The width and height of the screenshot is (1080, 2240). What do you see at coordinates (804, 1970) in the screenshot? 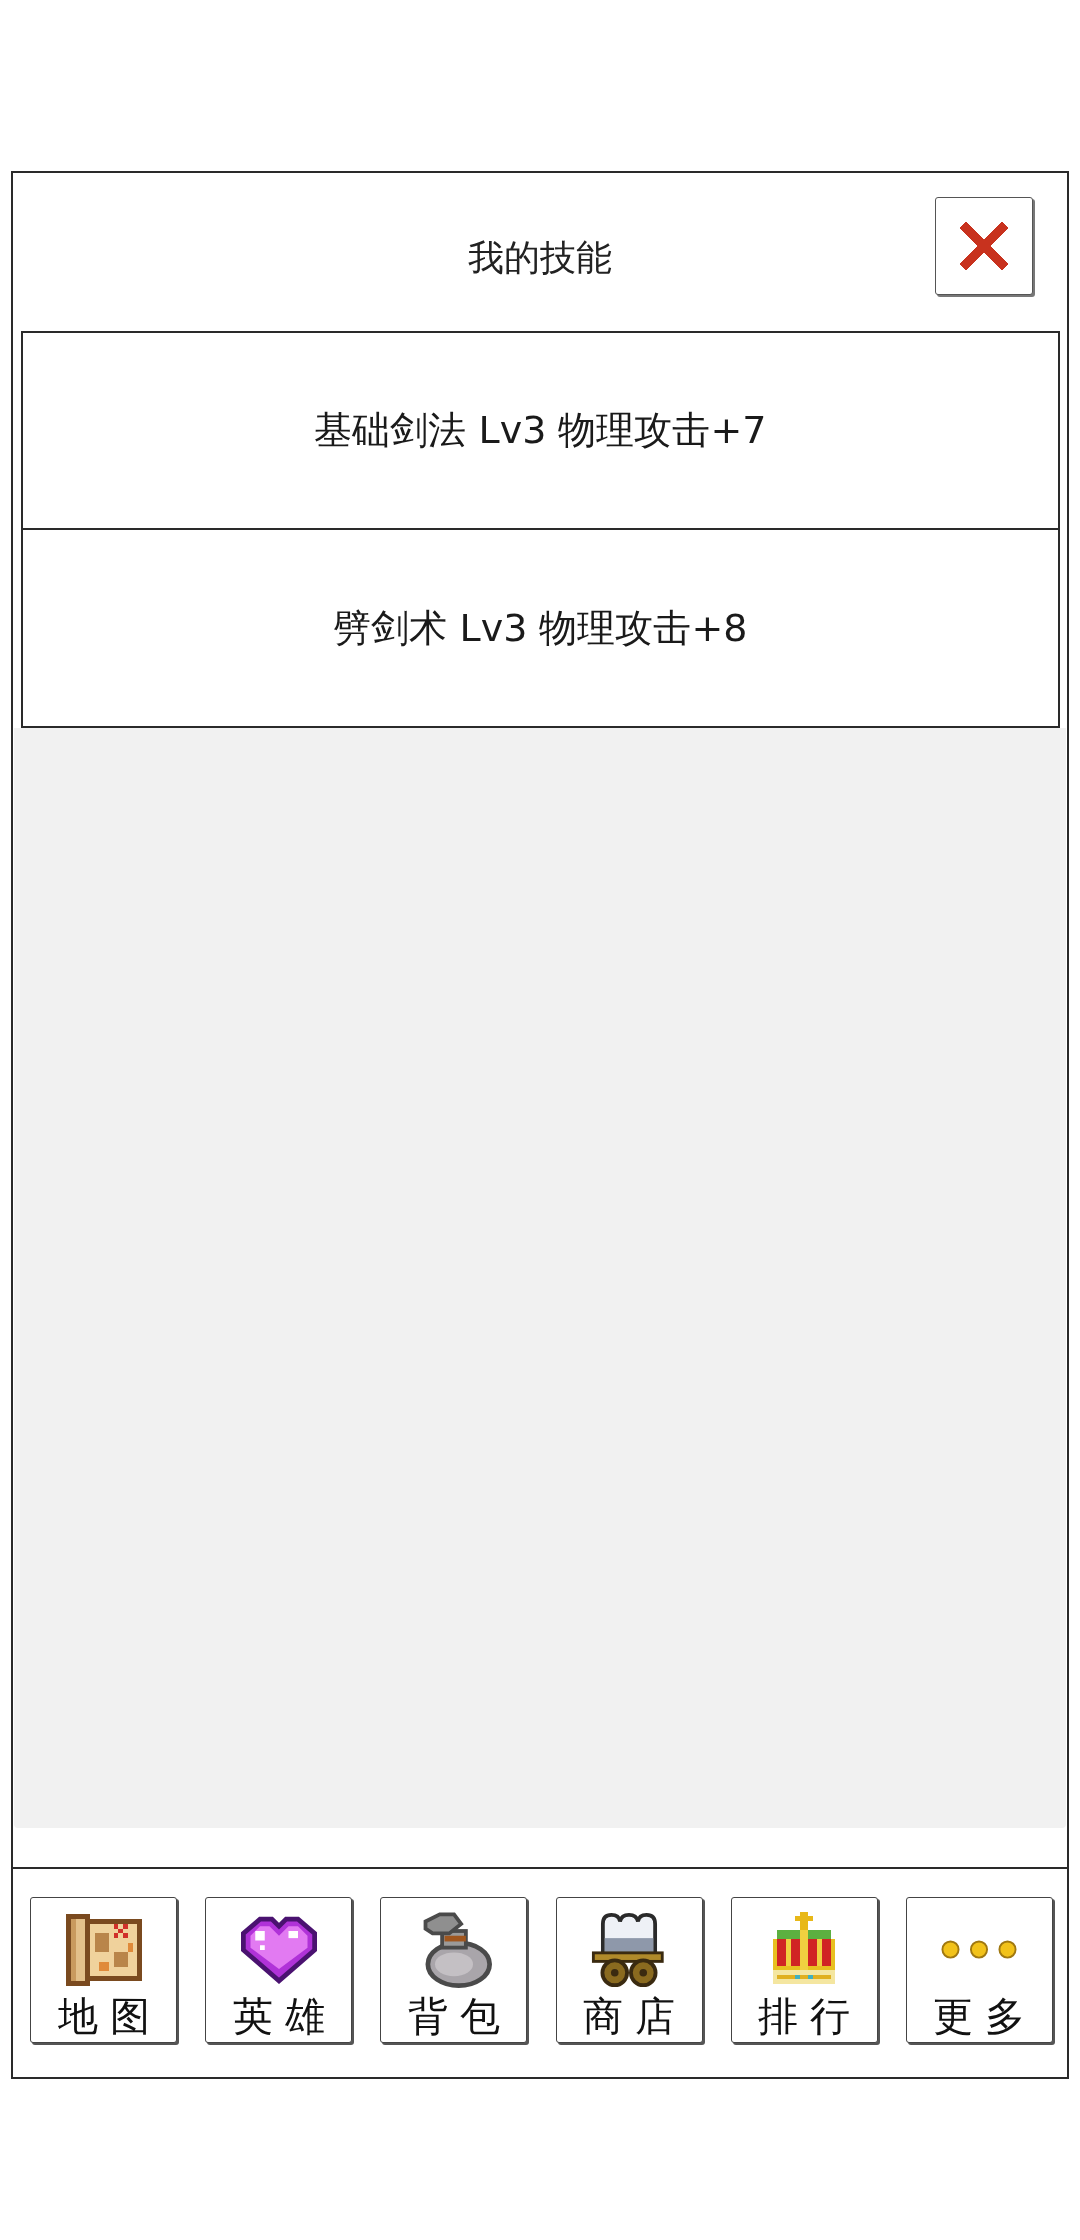
I see `nav-button: 排行` at bounding box center [804, 1970].